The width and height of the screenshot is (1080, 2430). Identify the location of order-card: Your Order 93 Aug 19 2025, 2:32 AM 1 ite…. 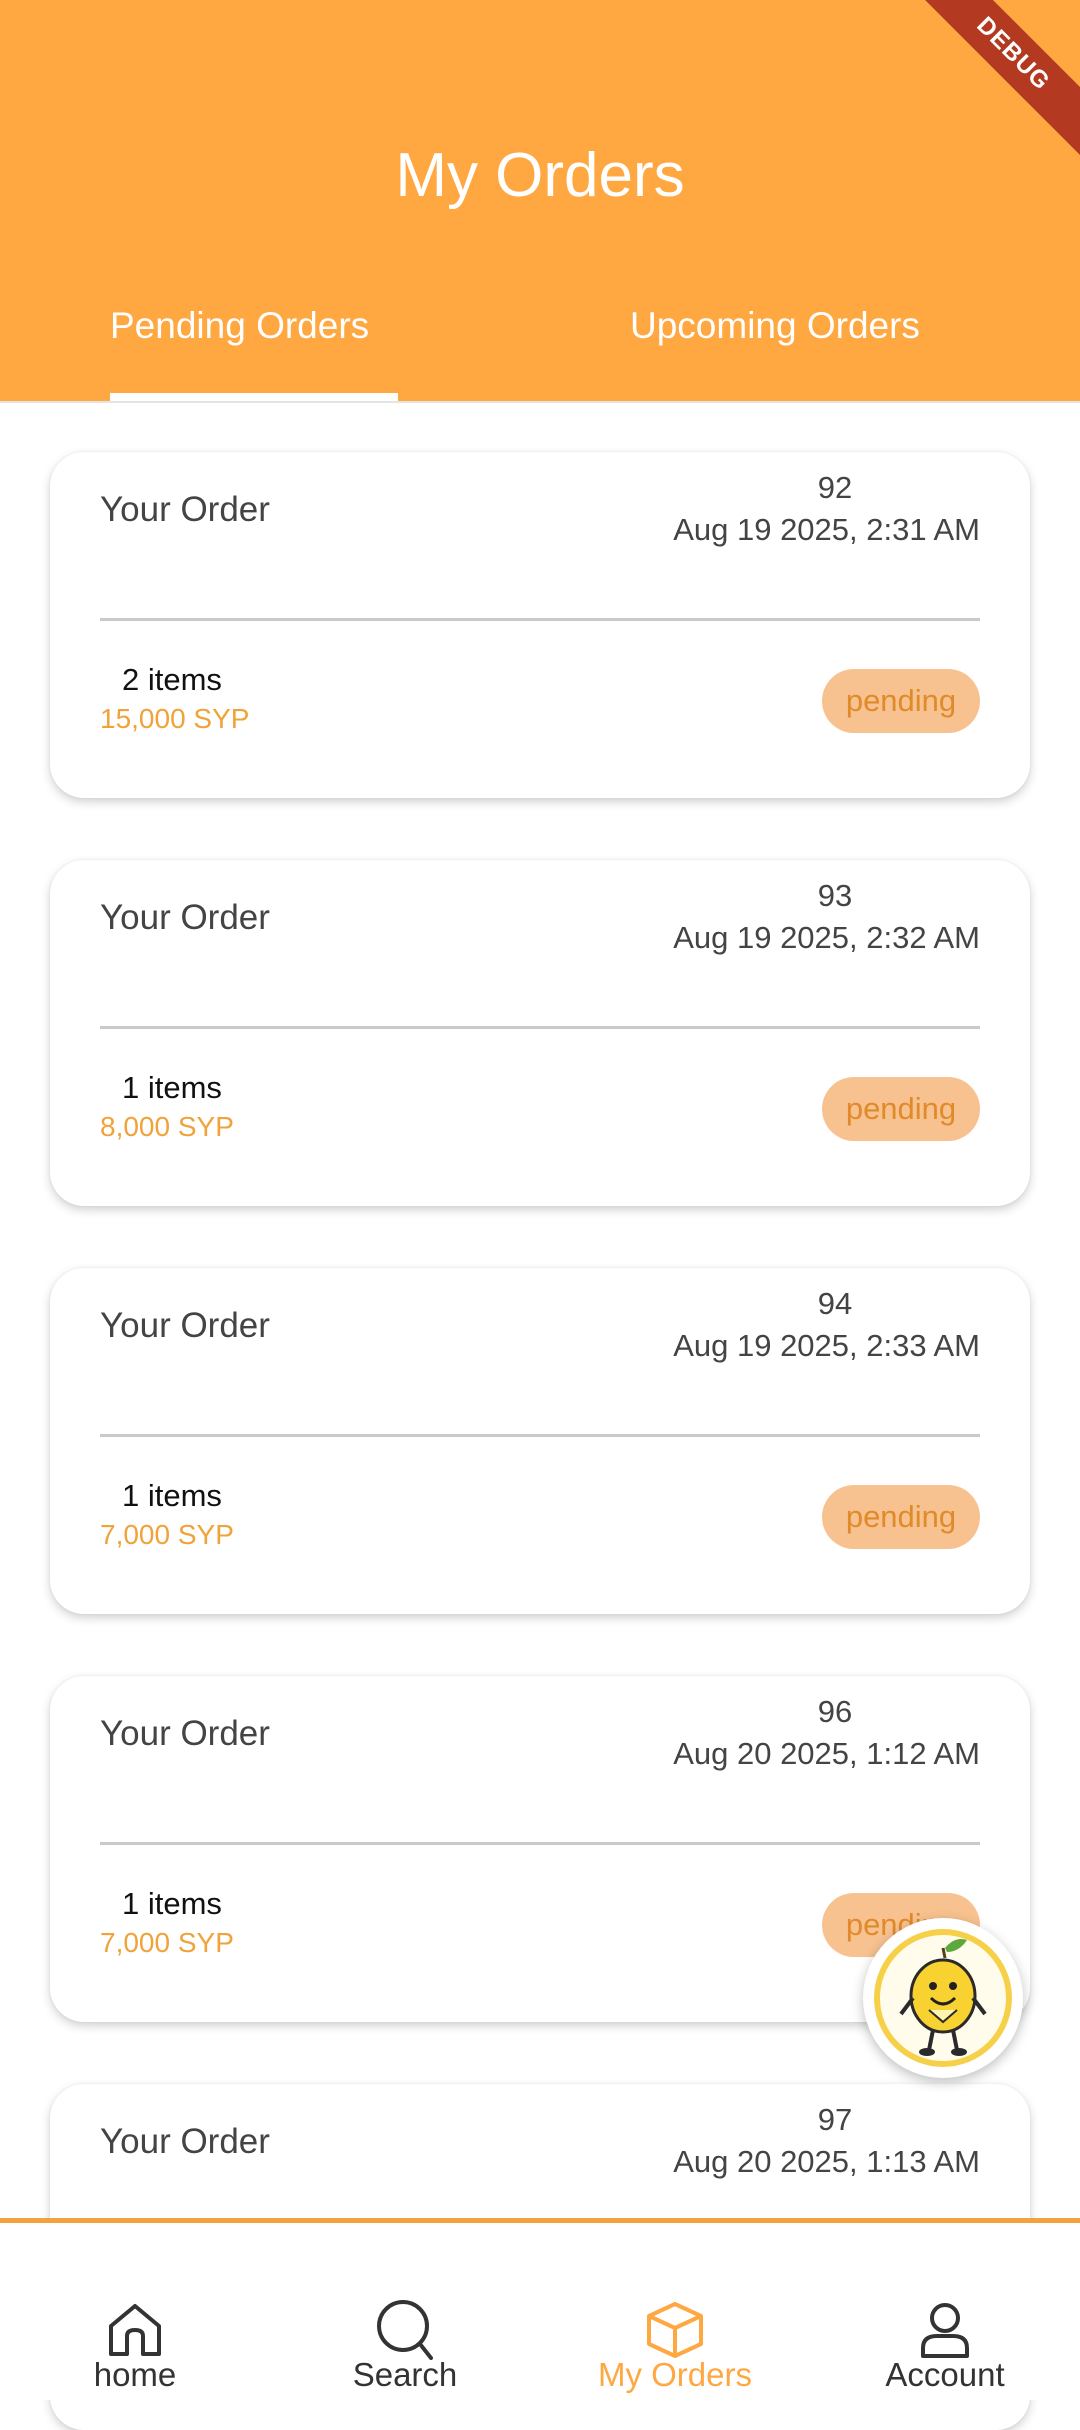
(540, 1033).